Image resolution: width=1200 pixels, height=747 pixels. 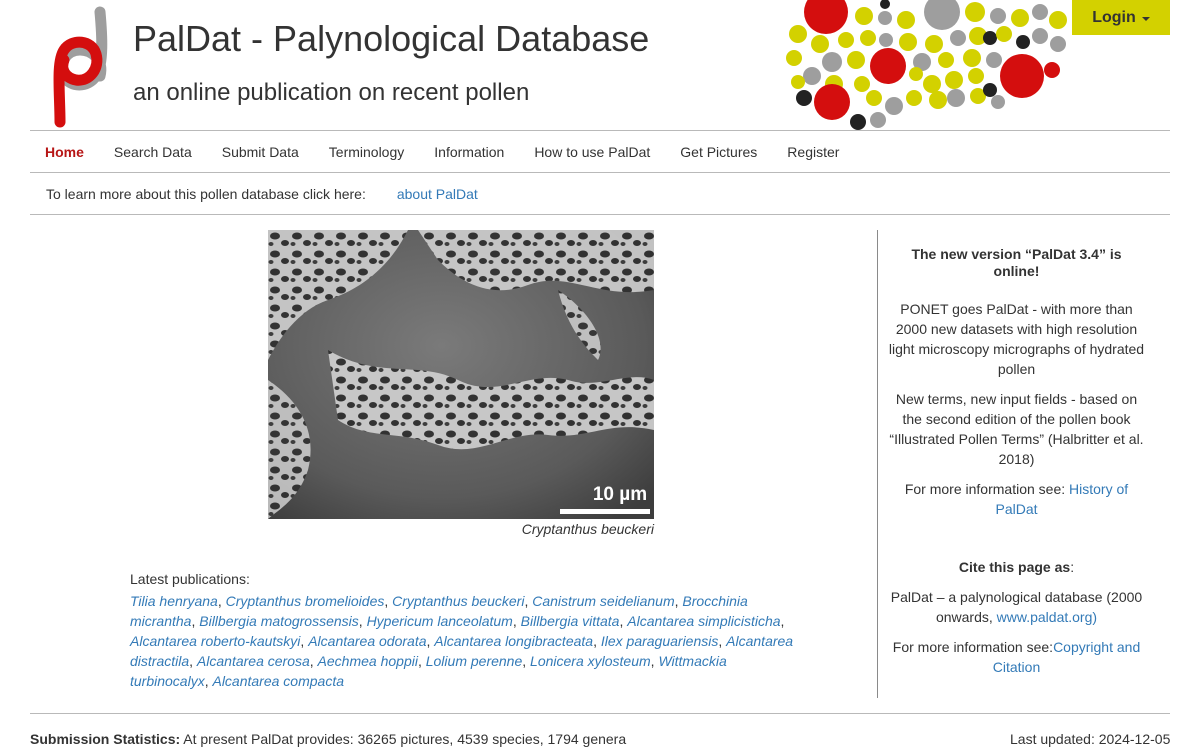 What do you see at coordinates (1114, 17) in the screenshot?
I see `login-label: Login` at bounding box center [1114, 17].